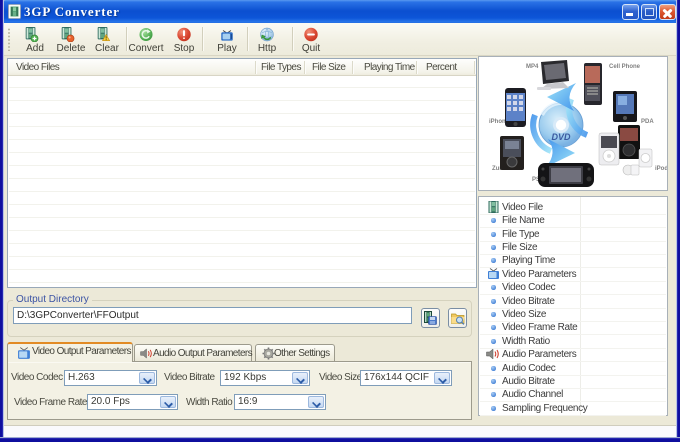  I want to click on svg-text: Cell Phone, so click(625, 67).